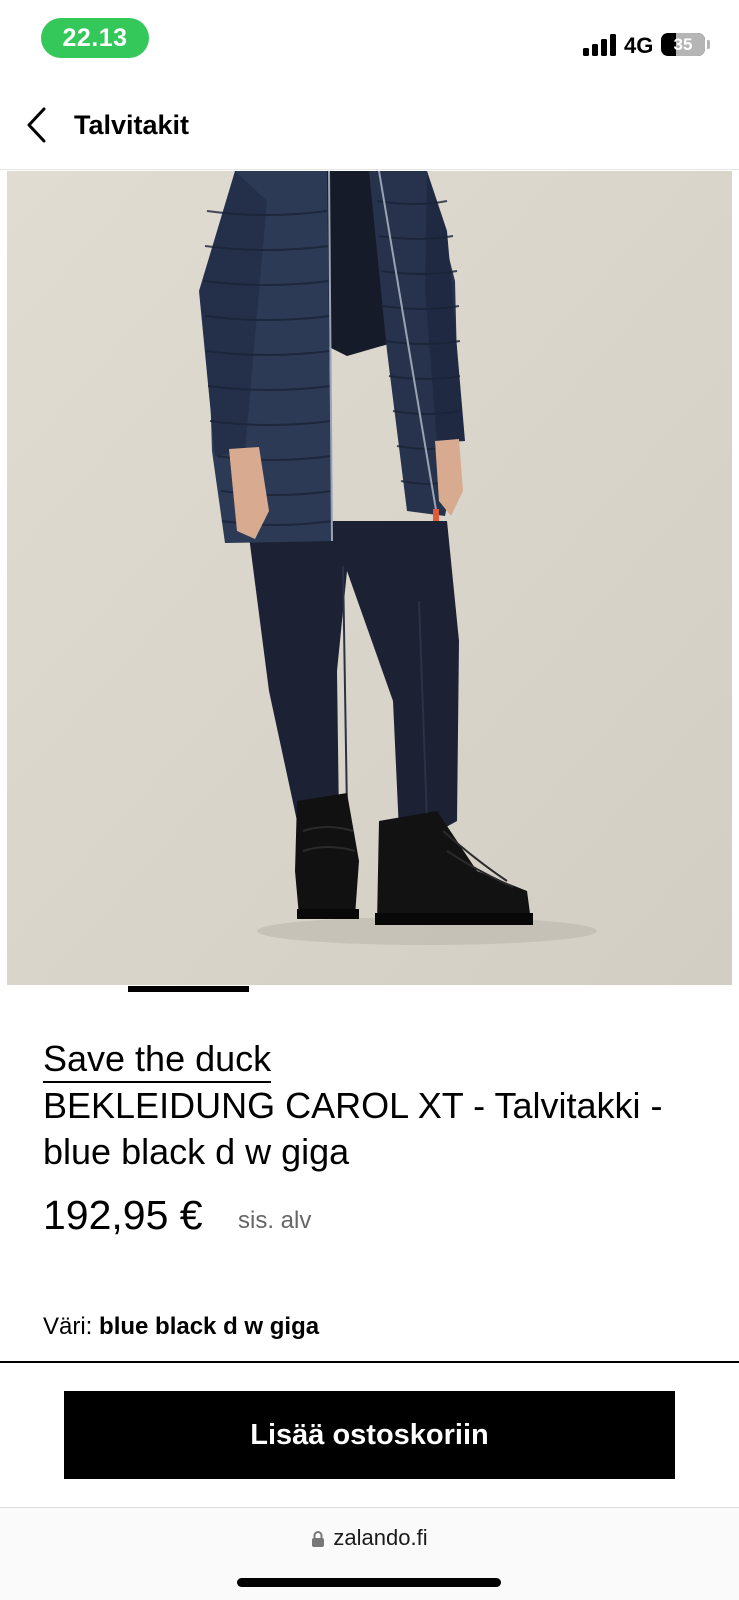 The height and width of the screenshot is (1600, 739). I want to click on gallery-indicator, so click(188, 989).